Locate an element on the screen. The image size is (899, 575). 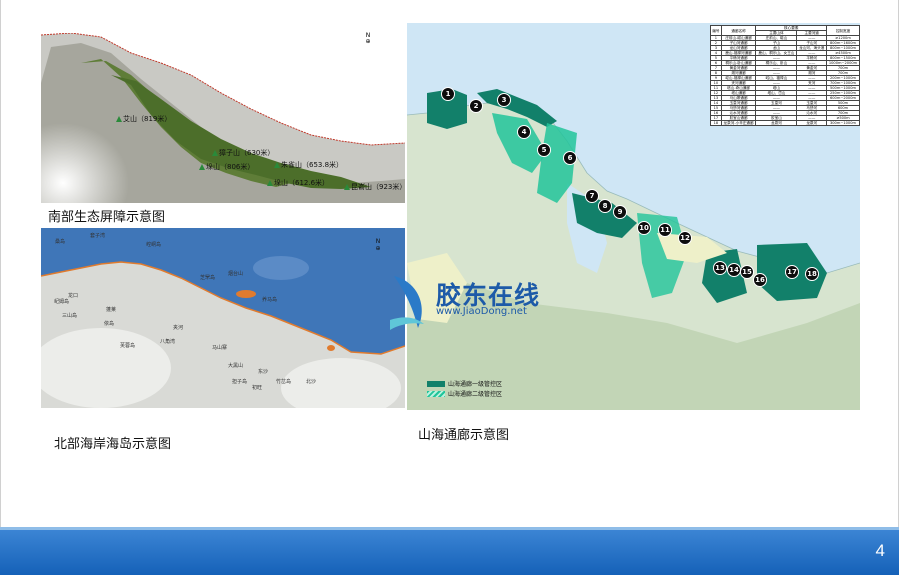
table-cell: 鹿山、桐乐山、女王山 is located at coordinates (776, 53).